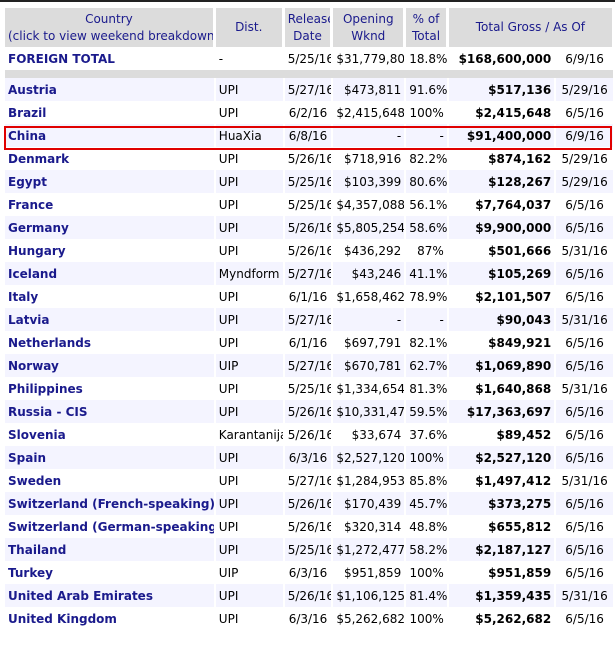 The image size is (615, 653). I want to click on country-link: Norway, so click(33, 366).